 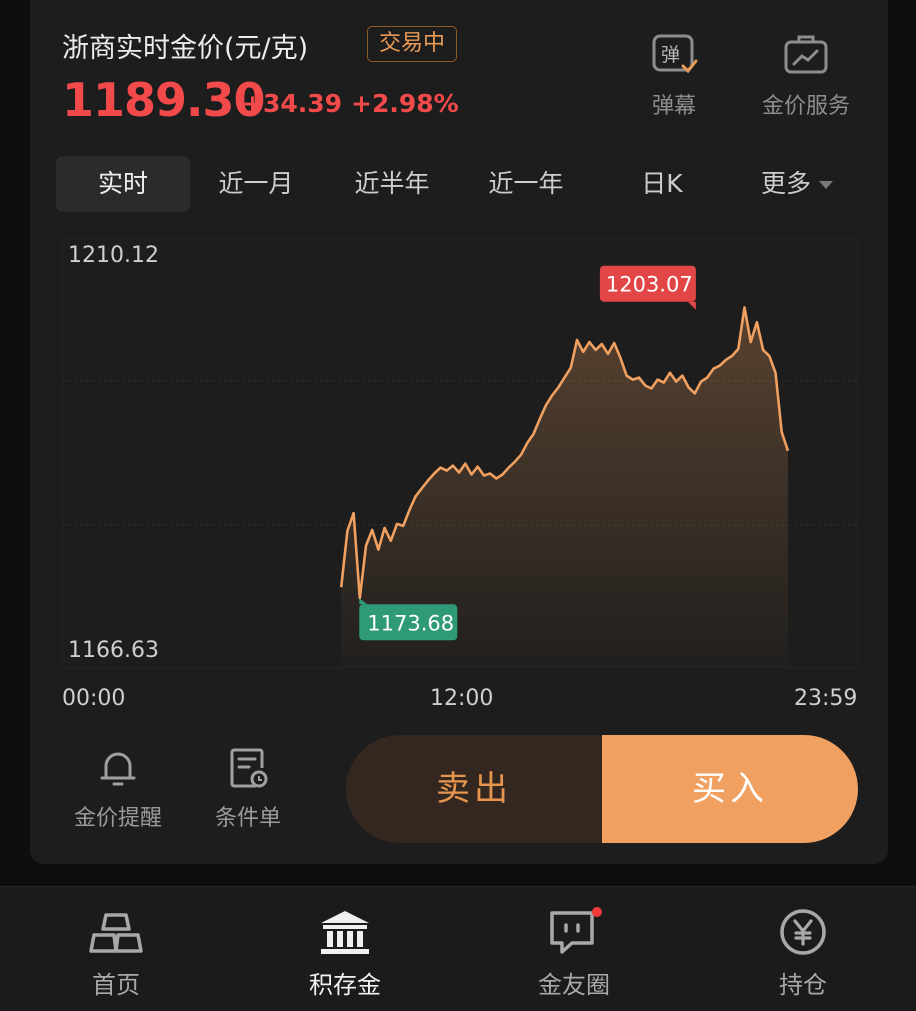 I want to click on nav-gold-friends: 金友圈, so click(x=574, y=953).